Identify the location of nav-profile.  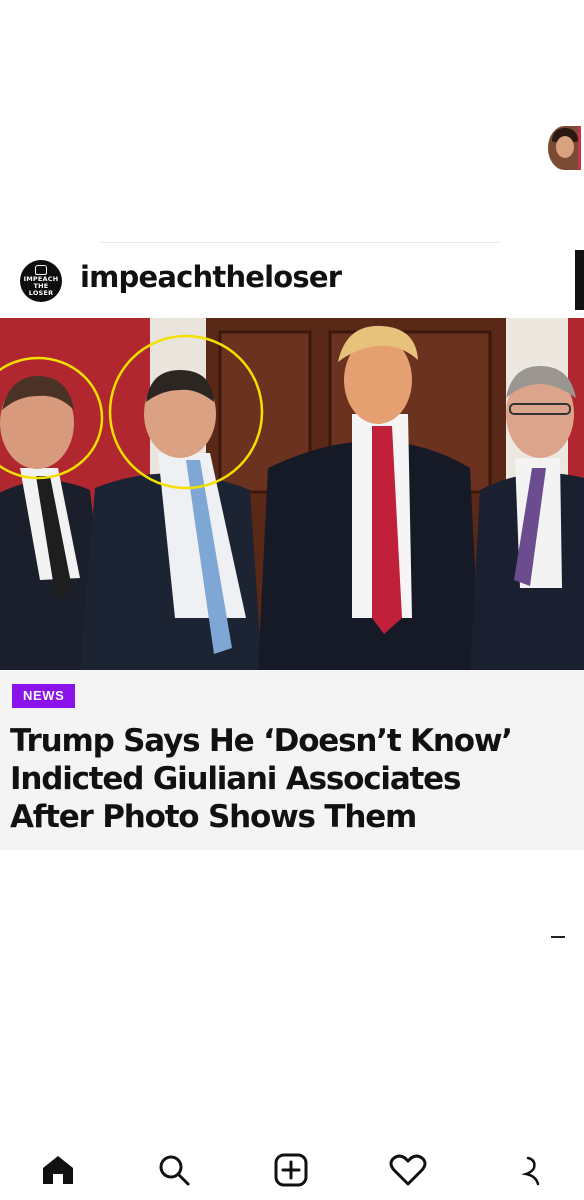
(532, 1170).